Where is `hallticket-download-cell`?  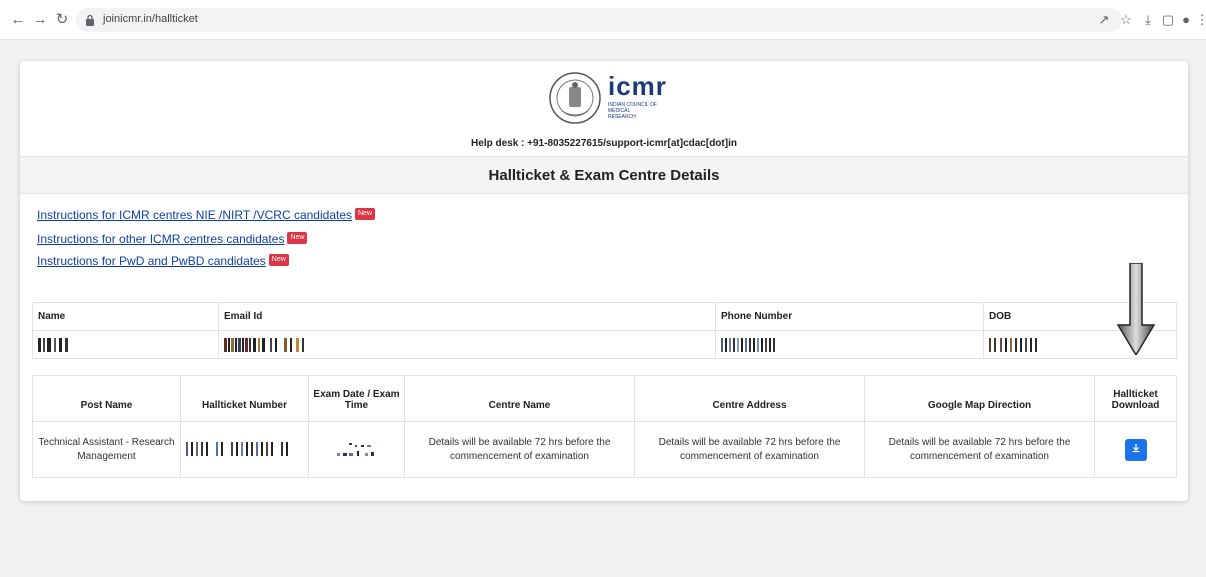 hallticket-download-cell is located at coordinates (1135, 449).